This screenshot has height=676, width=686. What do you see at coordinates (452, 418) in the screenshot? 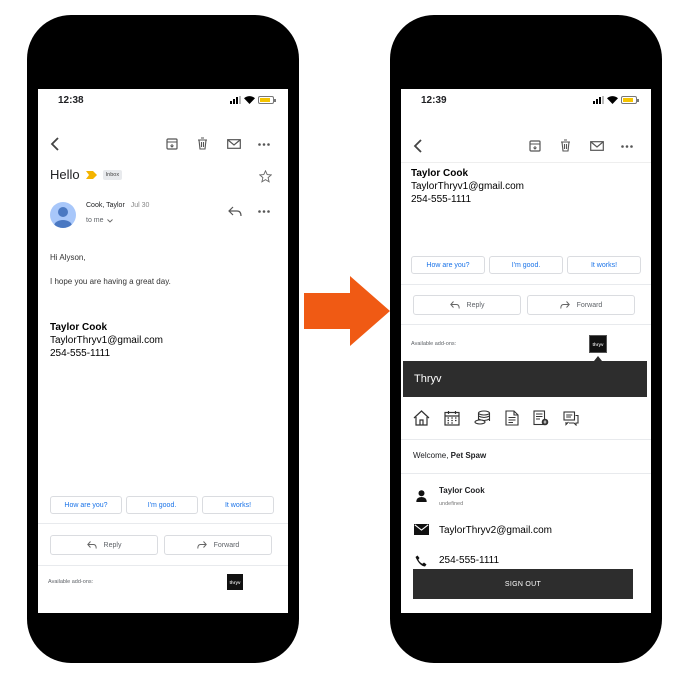
I see `calendar-icon` at bounding box center [452, 418].